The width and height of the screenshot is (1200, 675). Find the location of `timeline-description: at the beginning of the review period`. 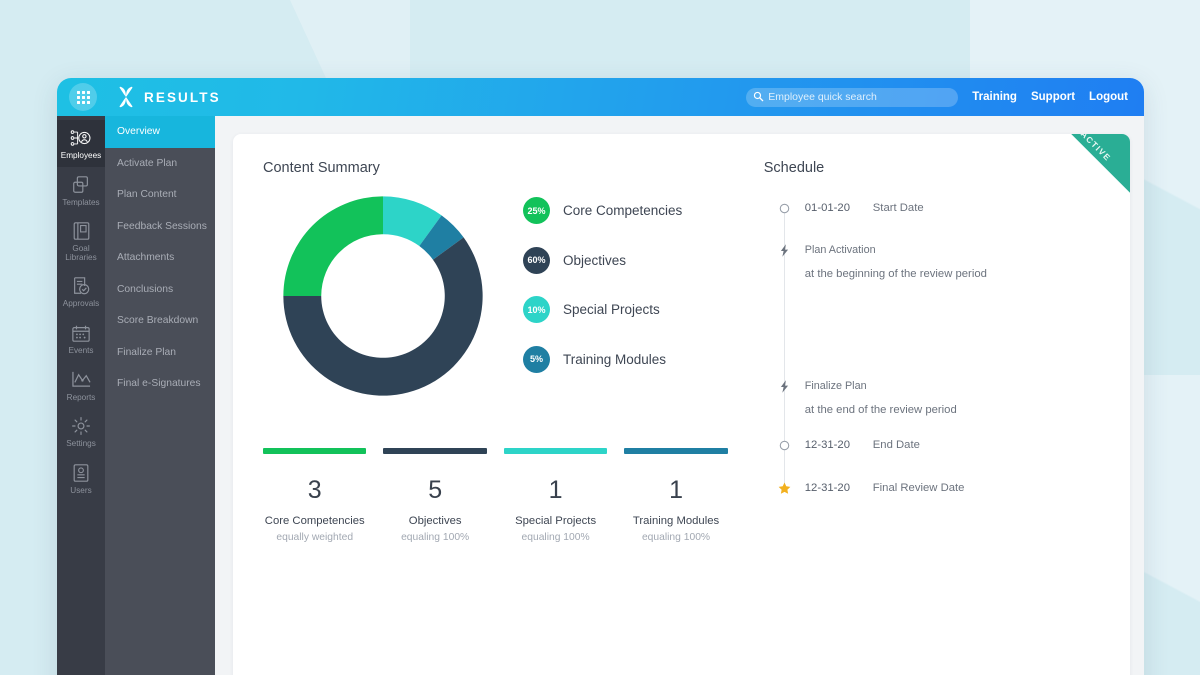

timeline-description: at the beginning of the review period is located at coordinates (895, 274).